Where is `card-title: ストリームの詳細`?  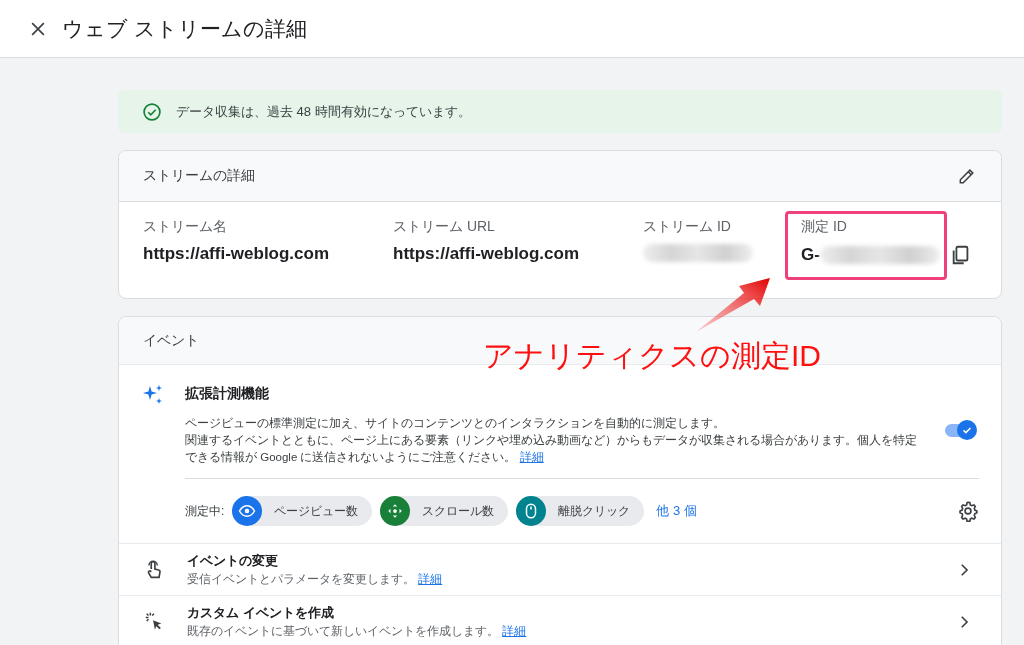 card-title: ストリームの詳細 is located at coordinates (199, 176).